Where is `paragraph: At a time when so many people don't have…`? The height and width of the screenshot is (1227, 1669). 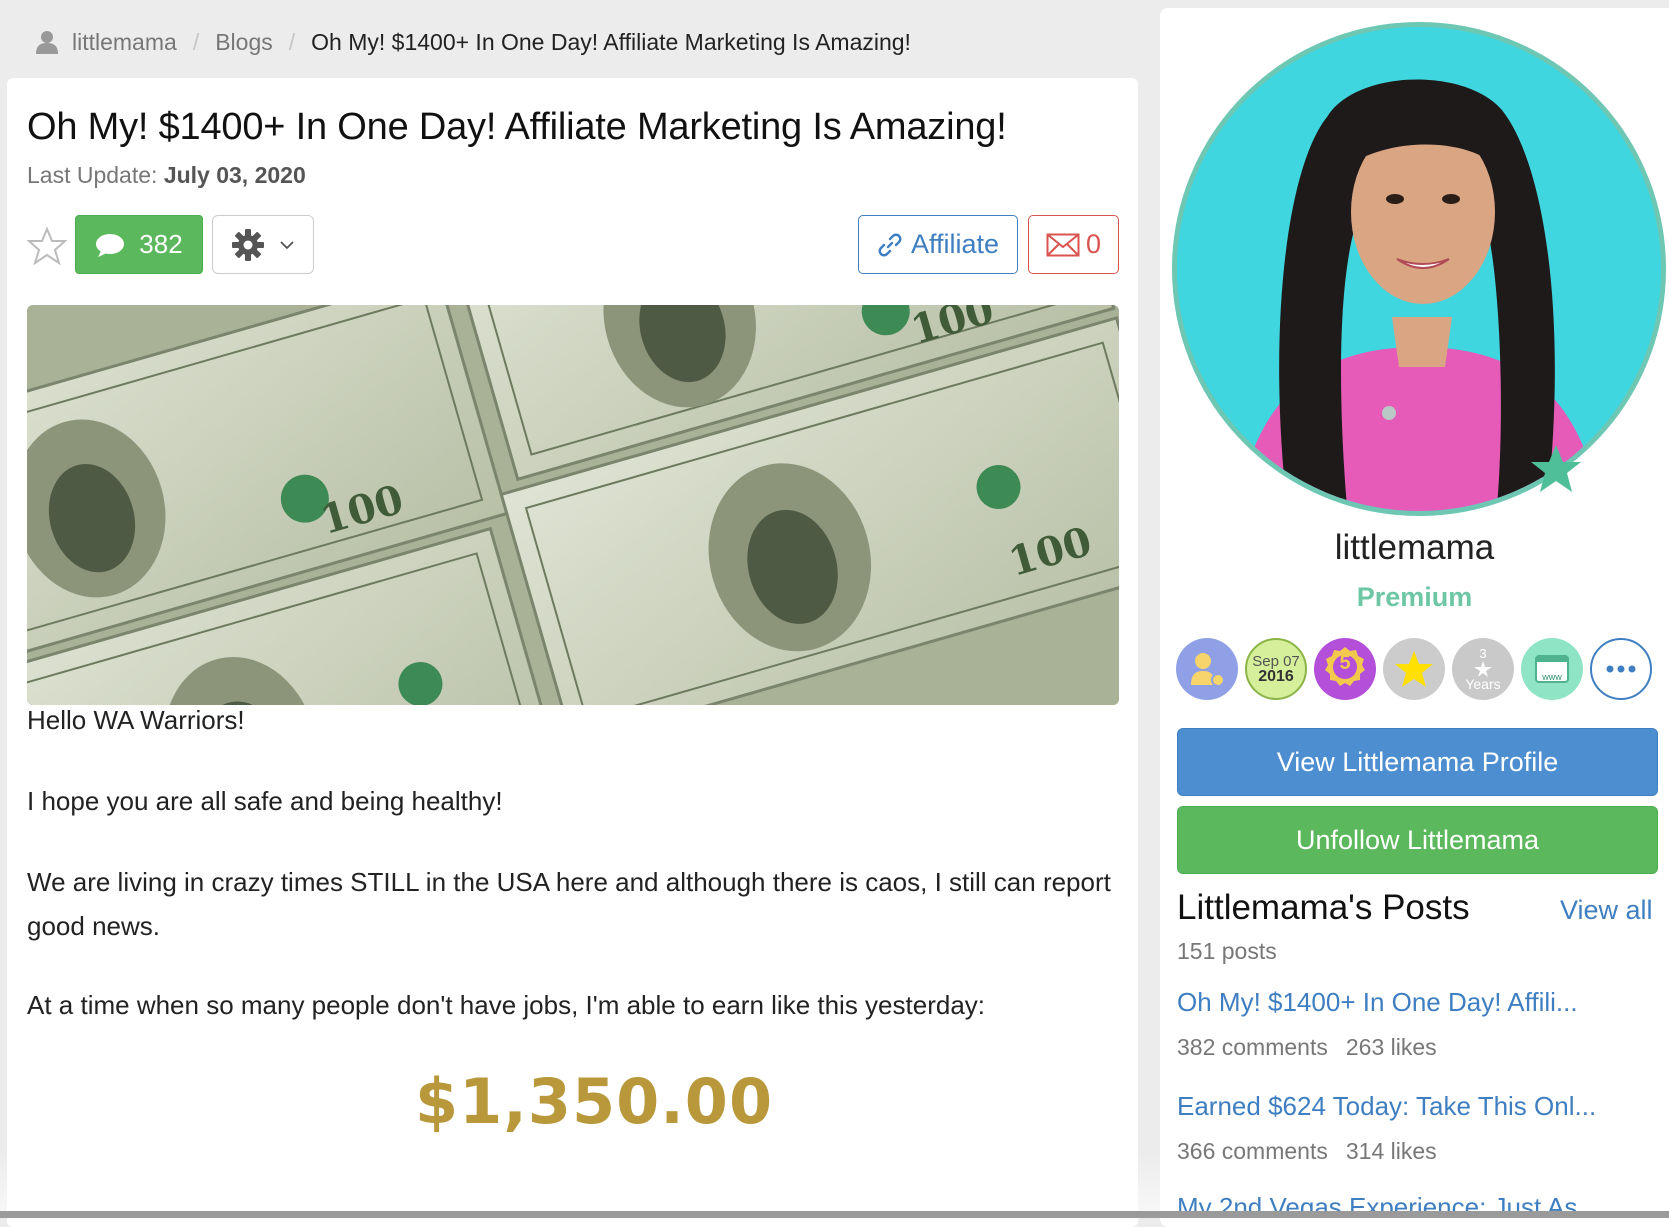
paragraph: At a time when so many people don't have… is located at coordinates (506, 1005).